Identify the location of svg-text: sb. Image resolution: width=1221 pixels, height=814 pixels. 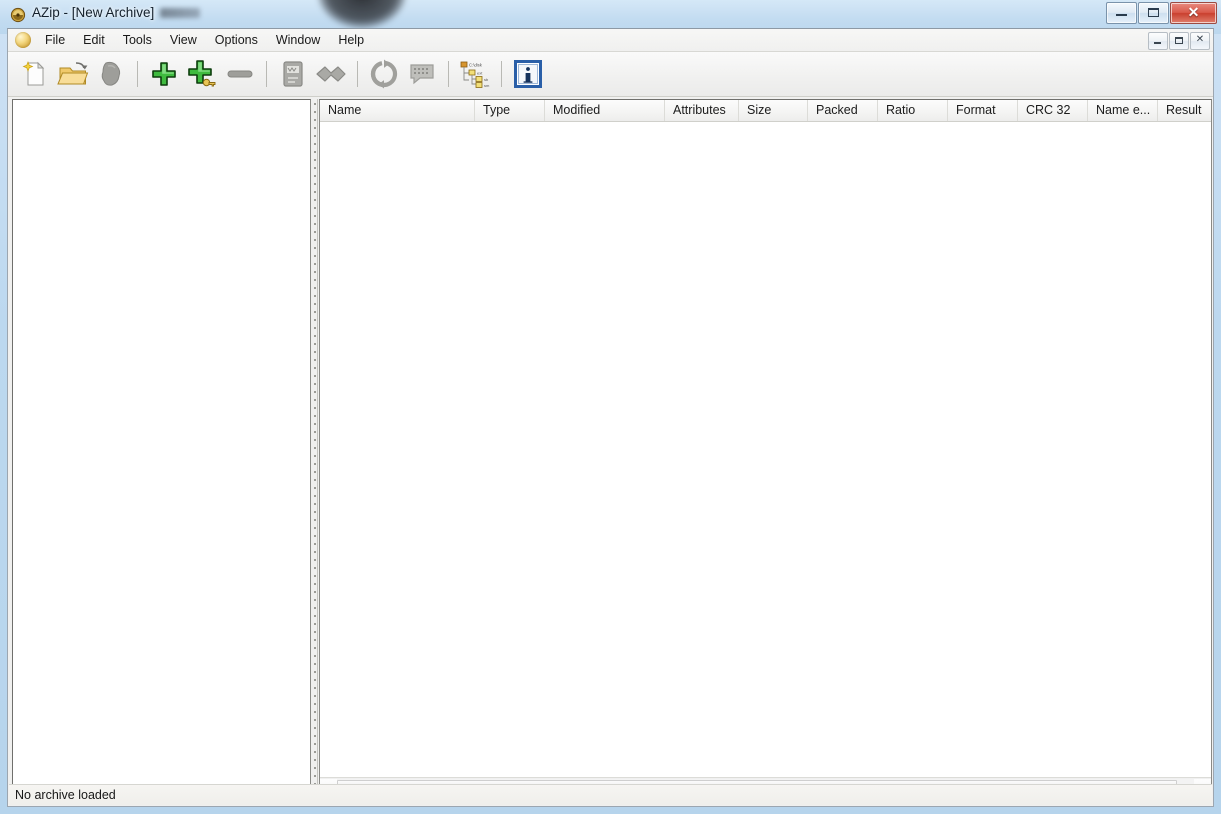
(486, 79).